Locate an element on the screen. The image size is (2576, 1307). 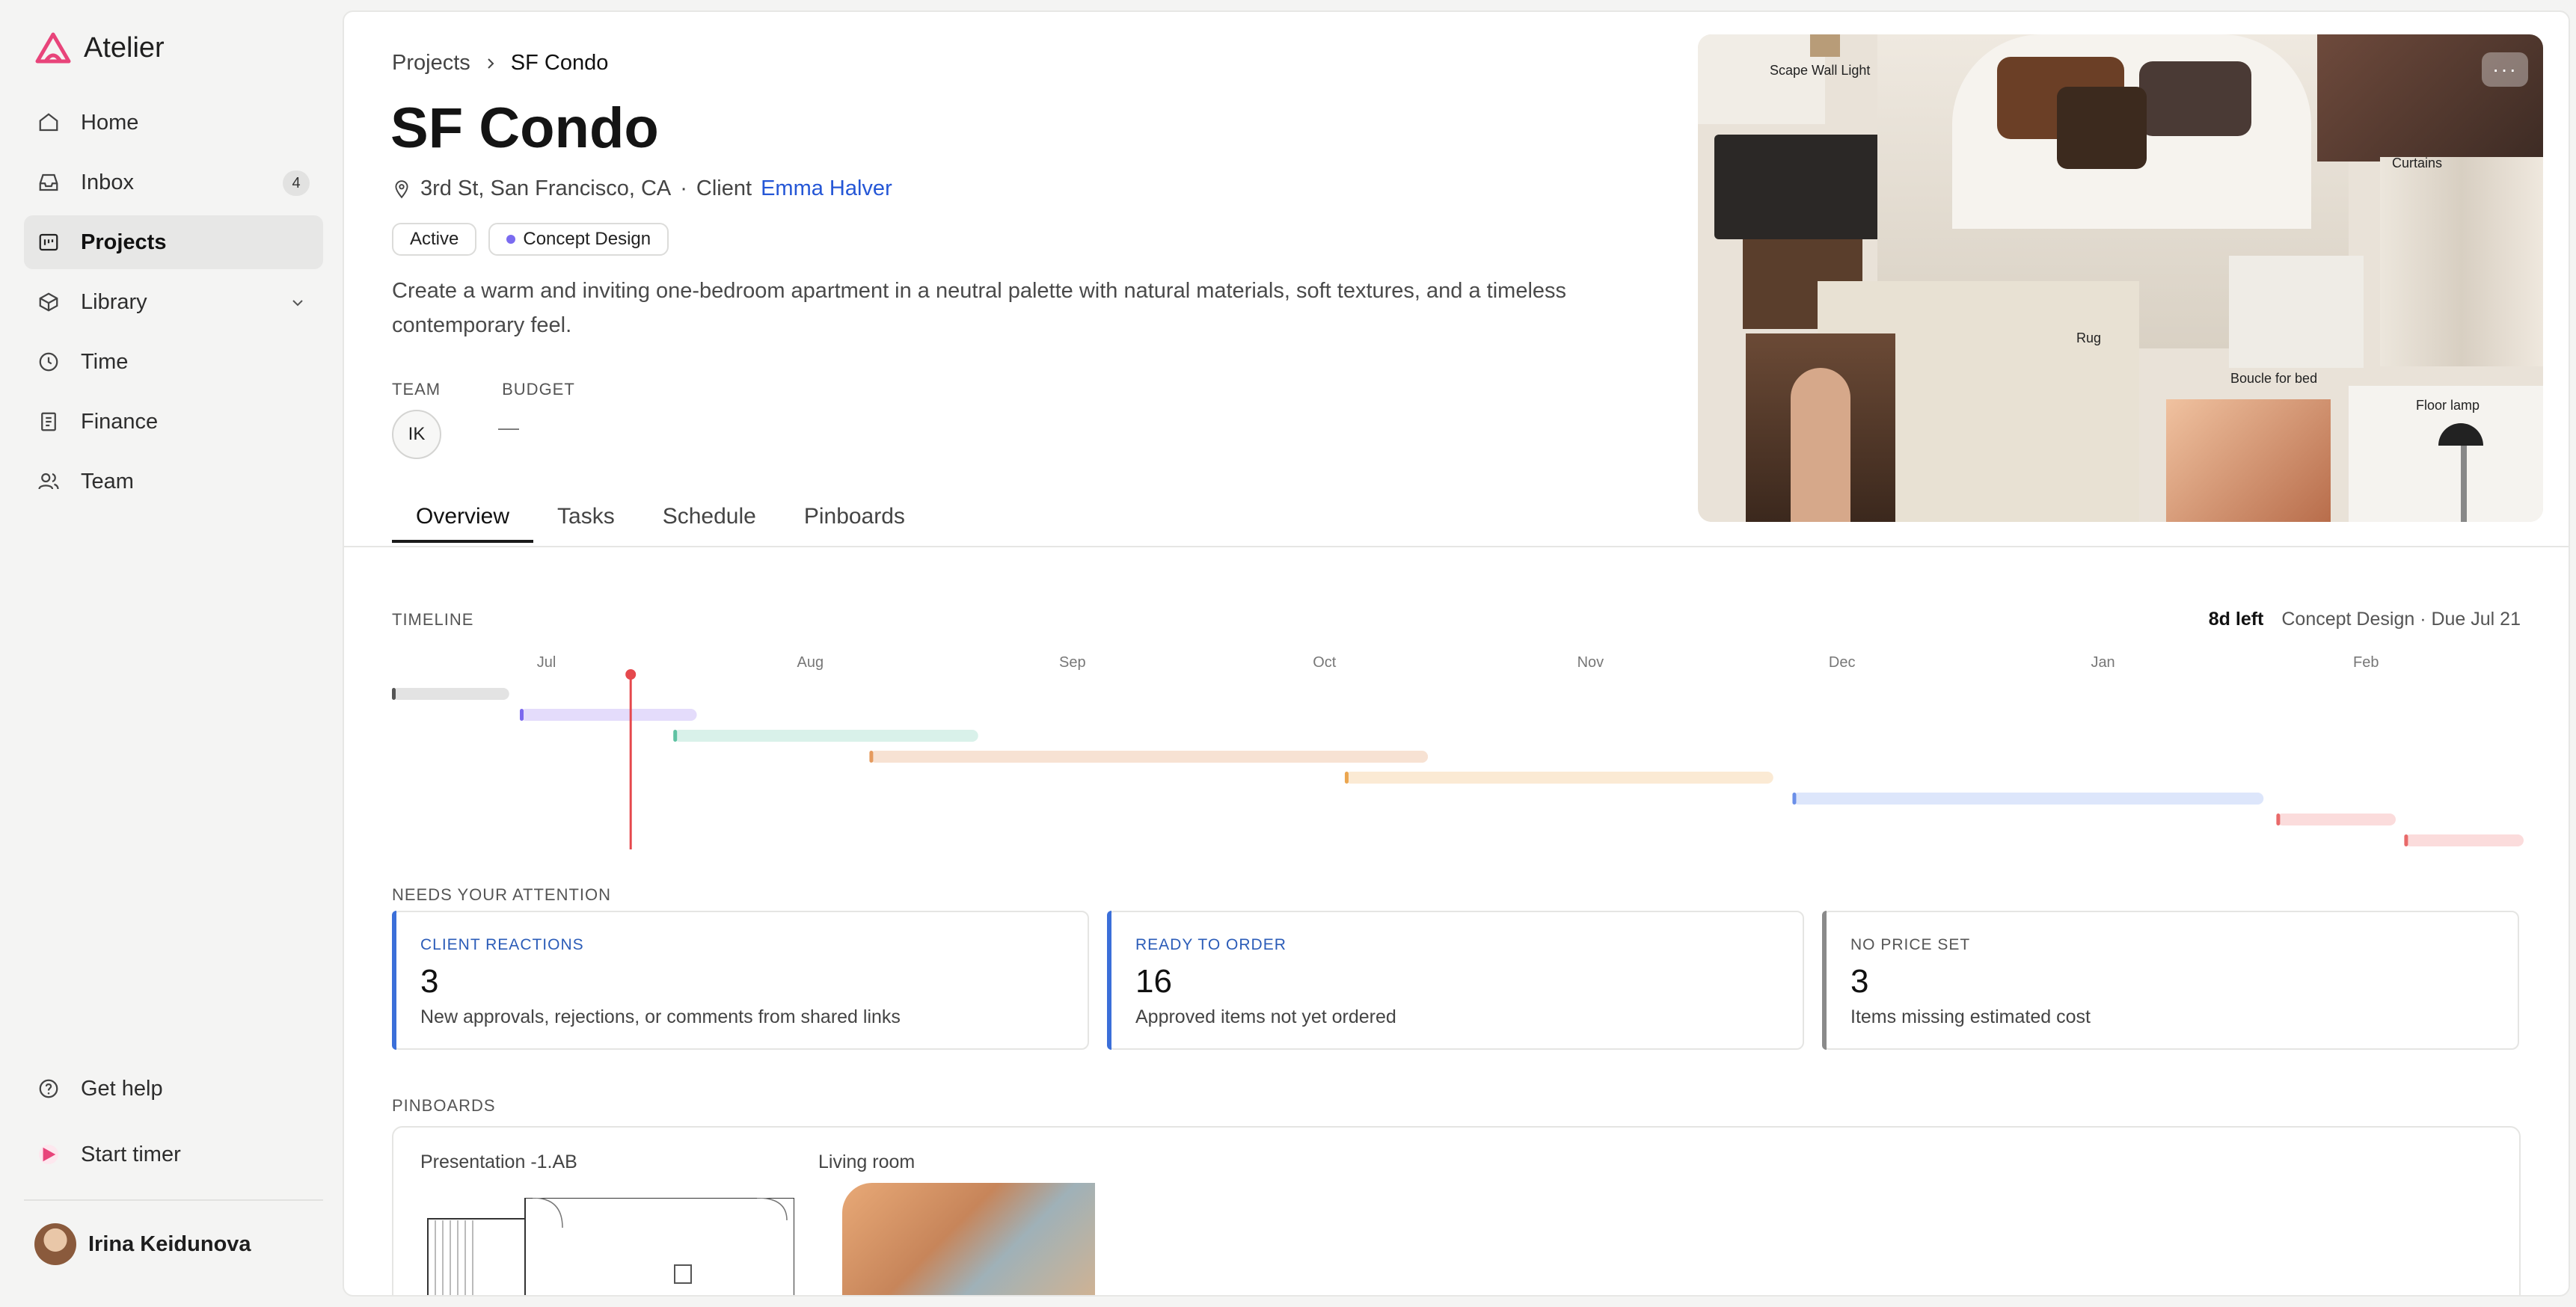
team-label: TEAM is located at coordinates (416, 389).